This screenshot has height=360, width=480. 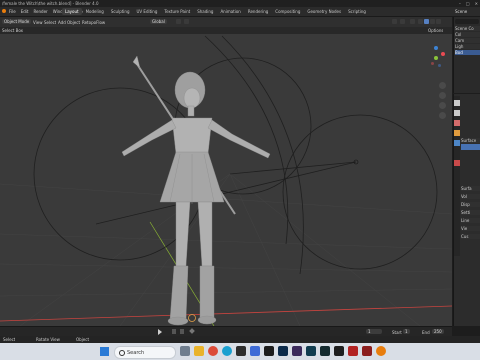 I want to click on tab-rendering: Rendering, so click(x=258, y=11).